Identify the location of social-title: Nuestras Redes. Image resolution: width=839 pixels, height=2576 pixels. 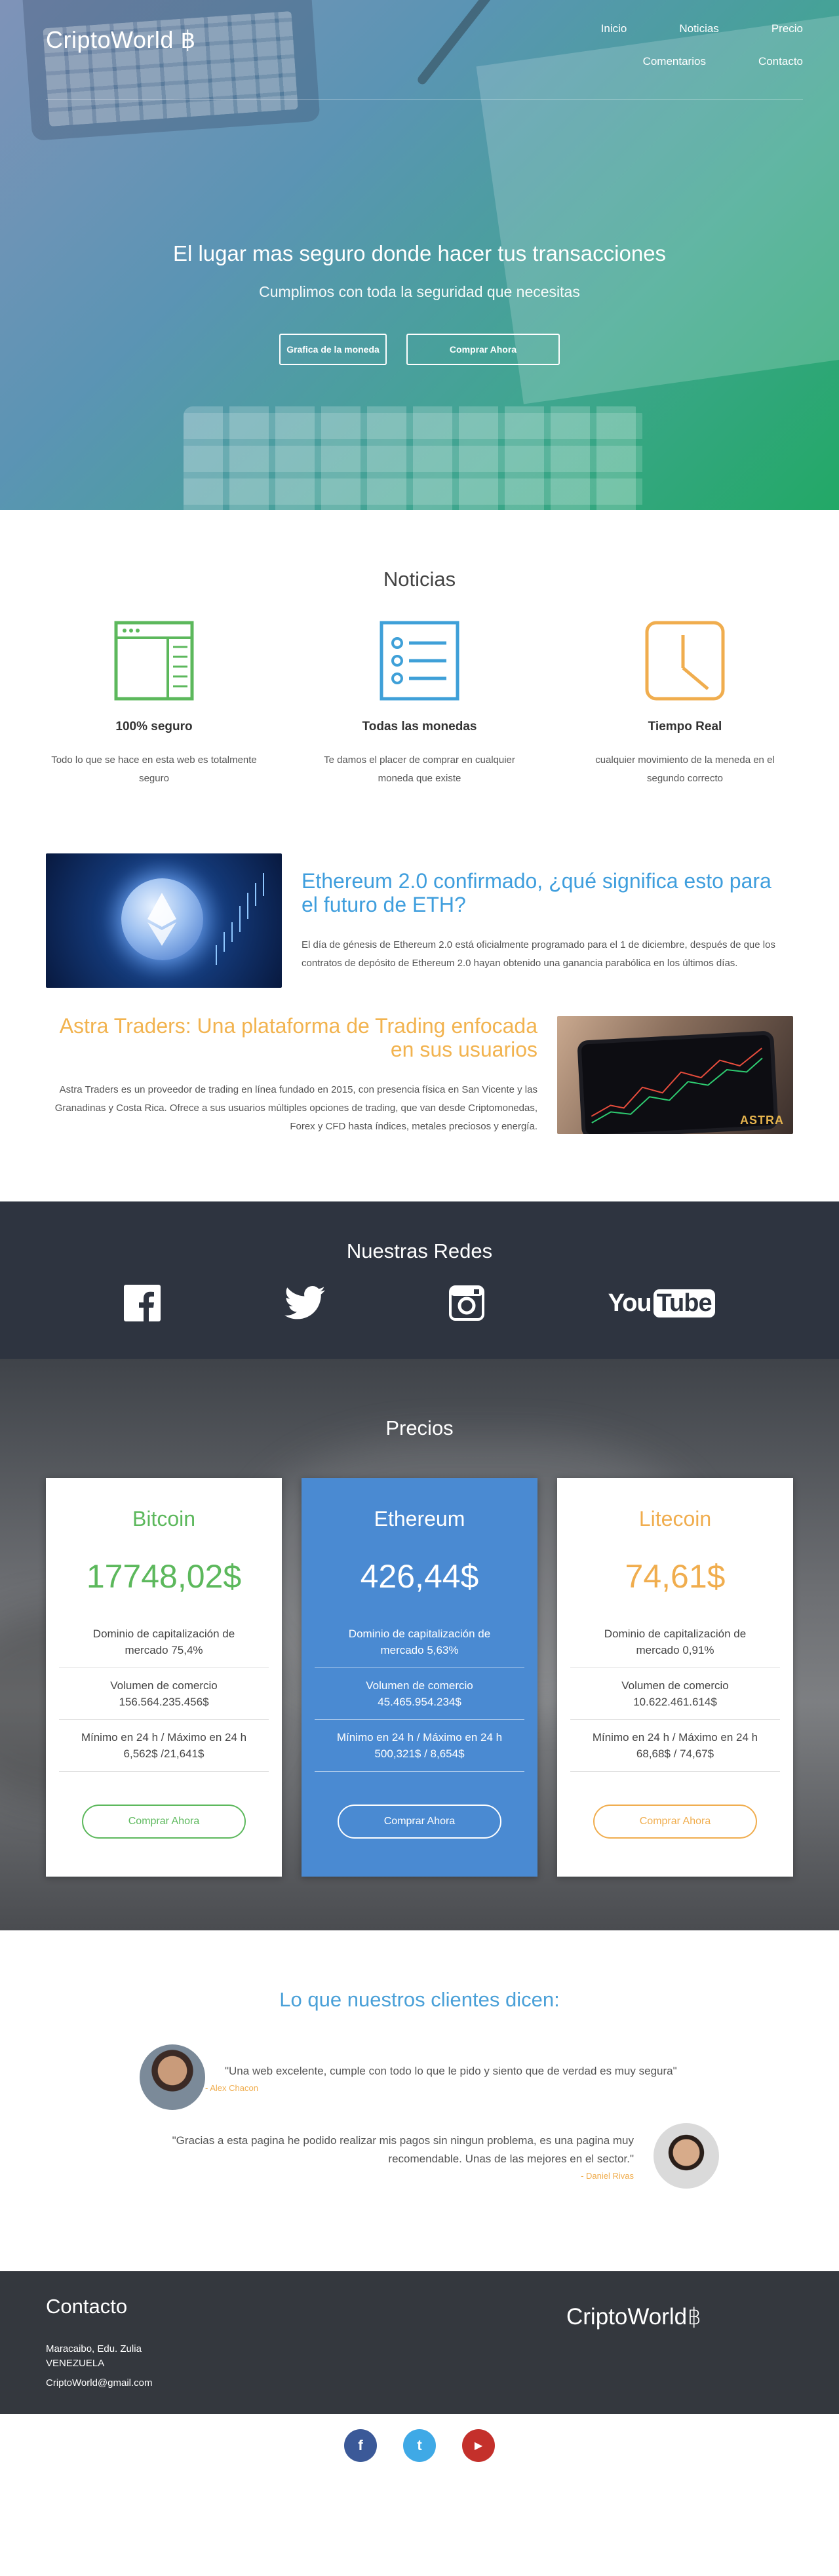
(419, 1250).